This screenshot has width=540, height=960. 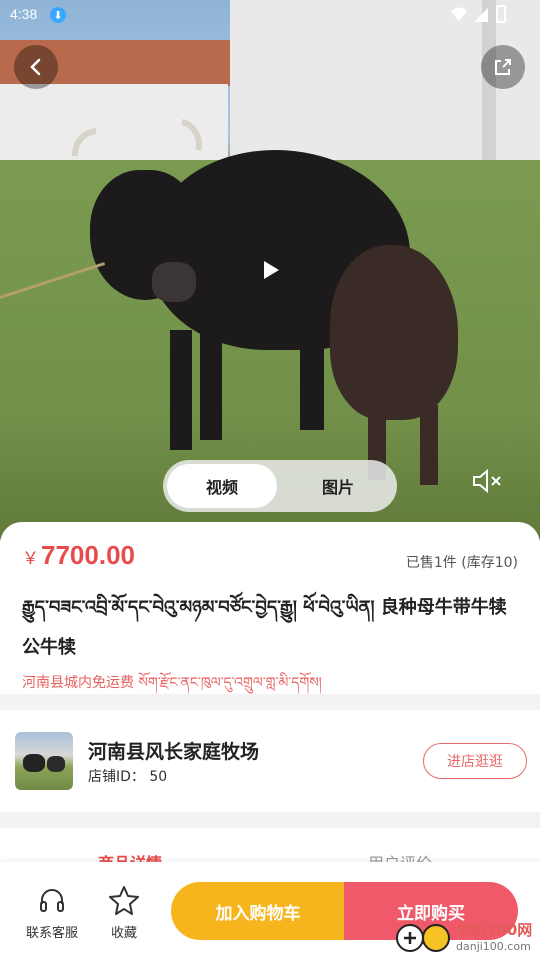 What do you see at coordinates (174, 282) in the screenshot?
I see `yak-muzzle` at bounding box center [174, 282].